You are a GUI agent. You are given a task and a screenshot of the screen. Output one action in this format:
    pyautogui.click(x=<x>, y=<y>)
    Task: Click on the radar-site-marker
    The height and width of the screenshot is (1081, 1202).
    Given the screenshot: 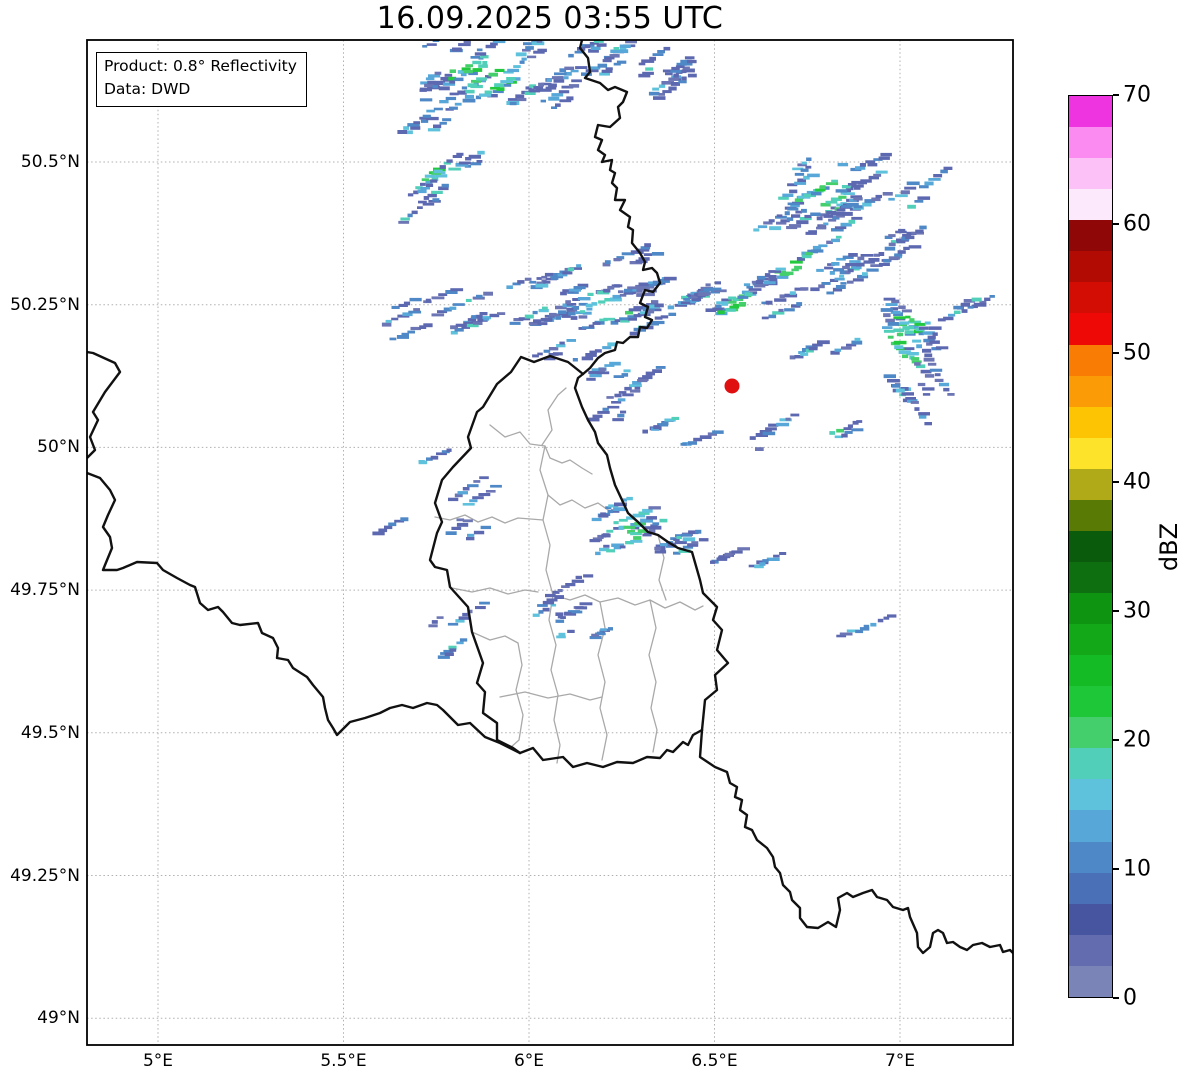 What is the action you would take?
    pyautogui.click(x=732, y=386)
    